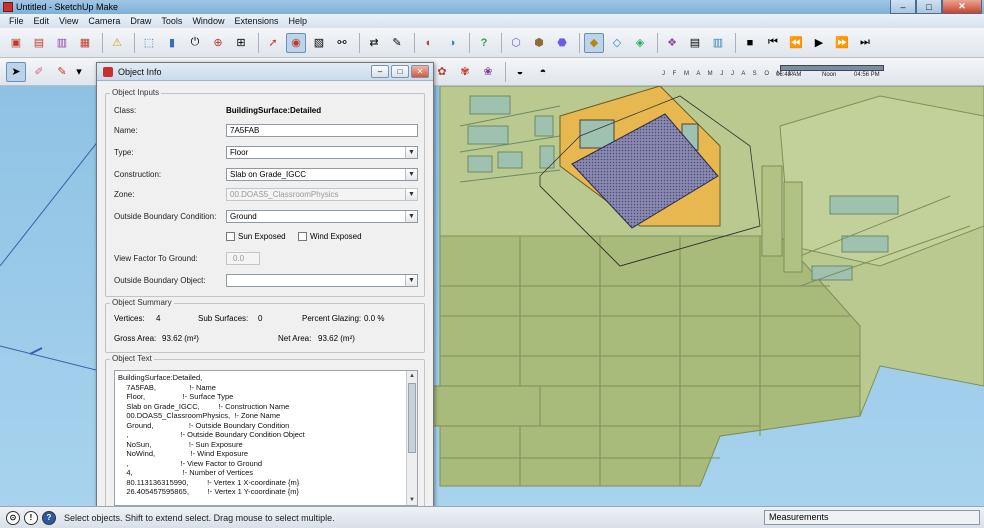 The height and width of the screenshot is (528, 984). I want to click on wrench-icon: ✎, so click(397, 43).